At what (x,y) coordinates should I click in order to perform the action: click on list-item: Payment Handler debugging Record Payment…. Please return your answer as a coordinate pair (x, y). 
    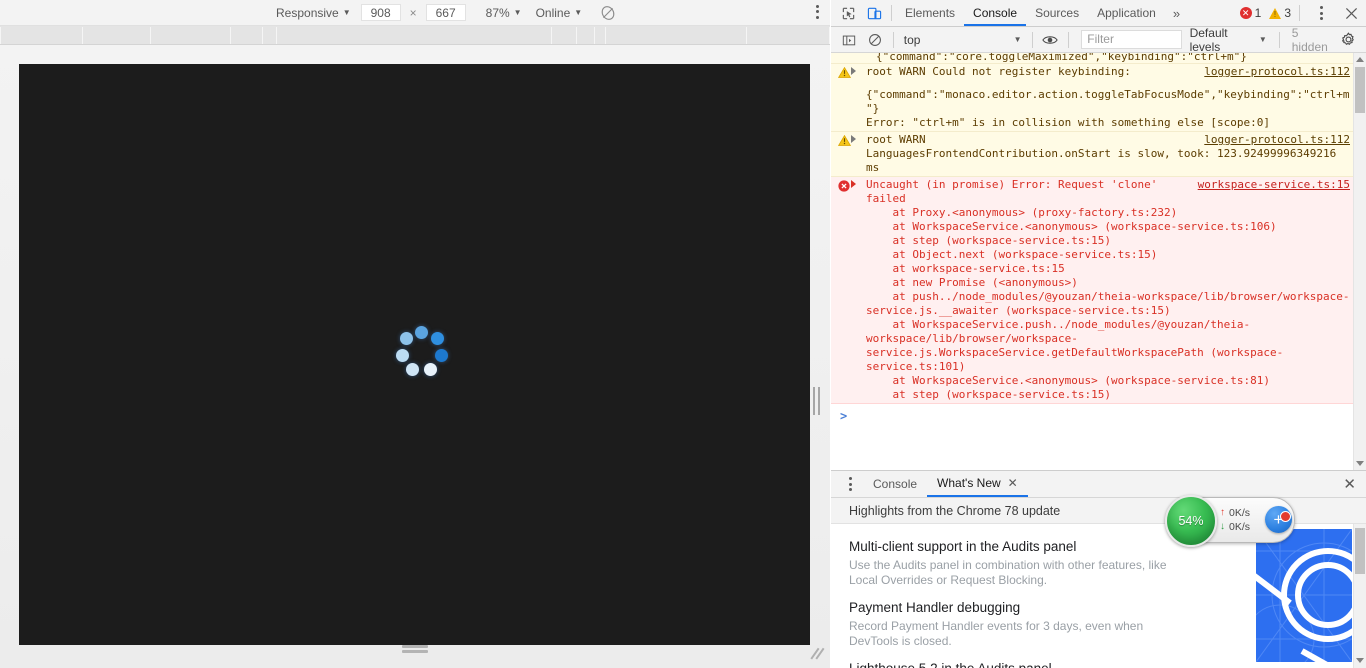
    Looking at the image, I should click on (1014, 624).